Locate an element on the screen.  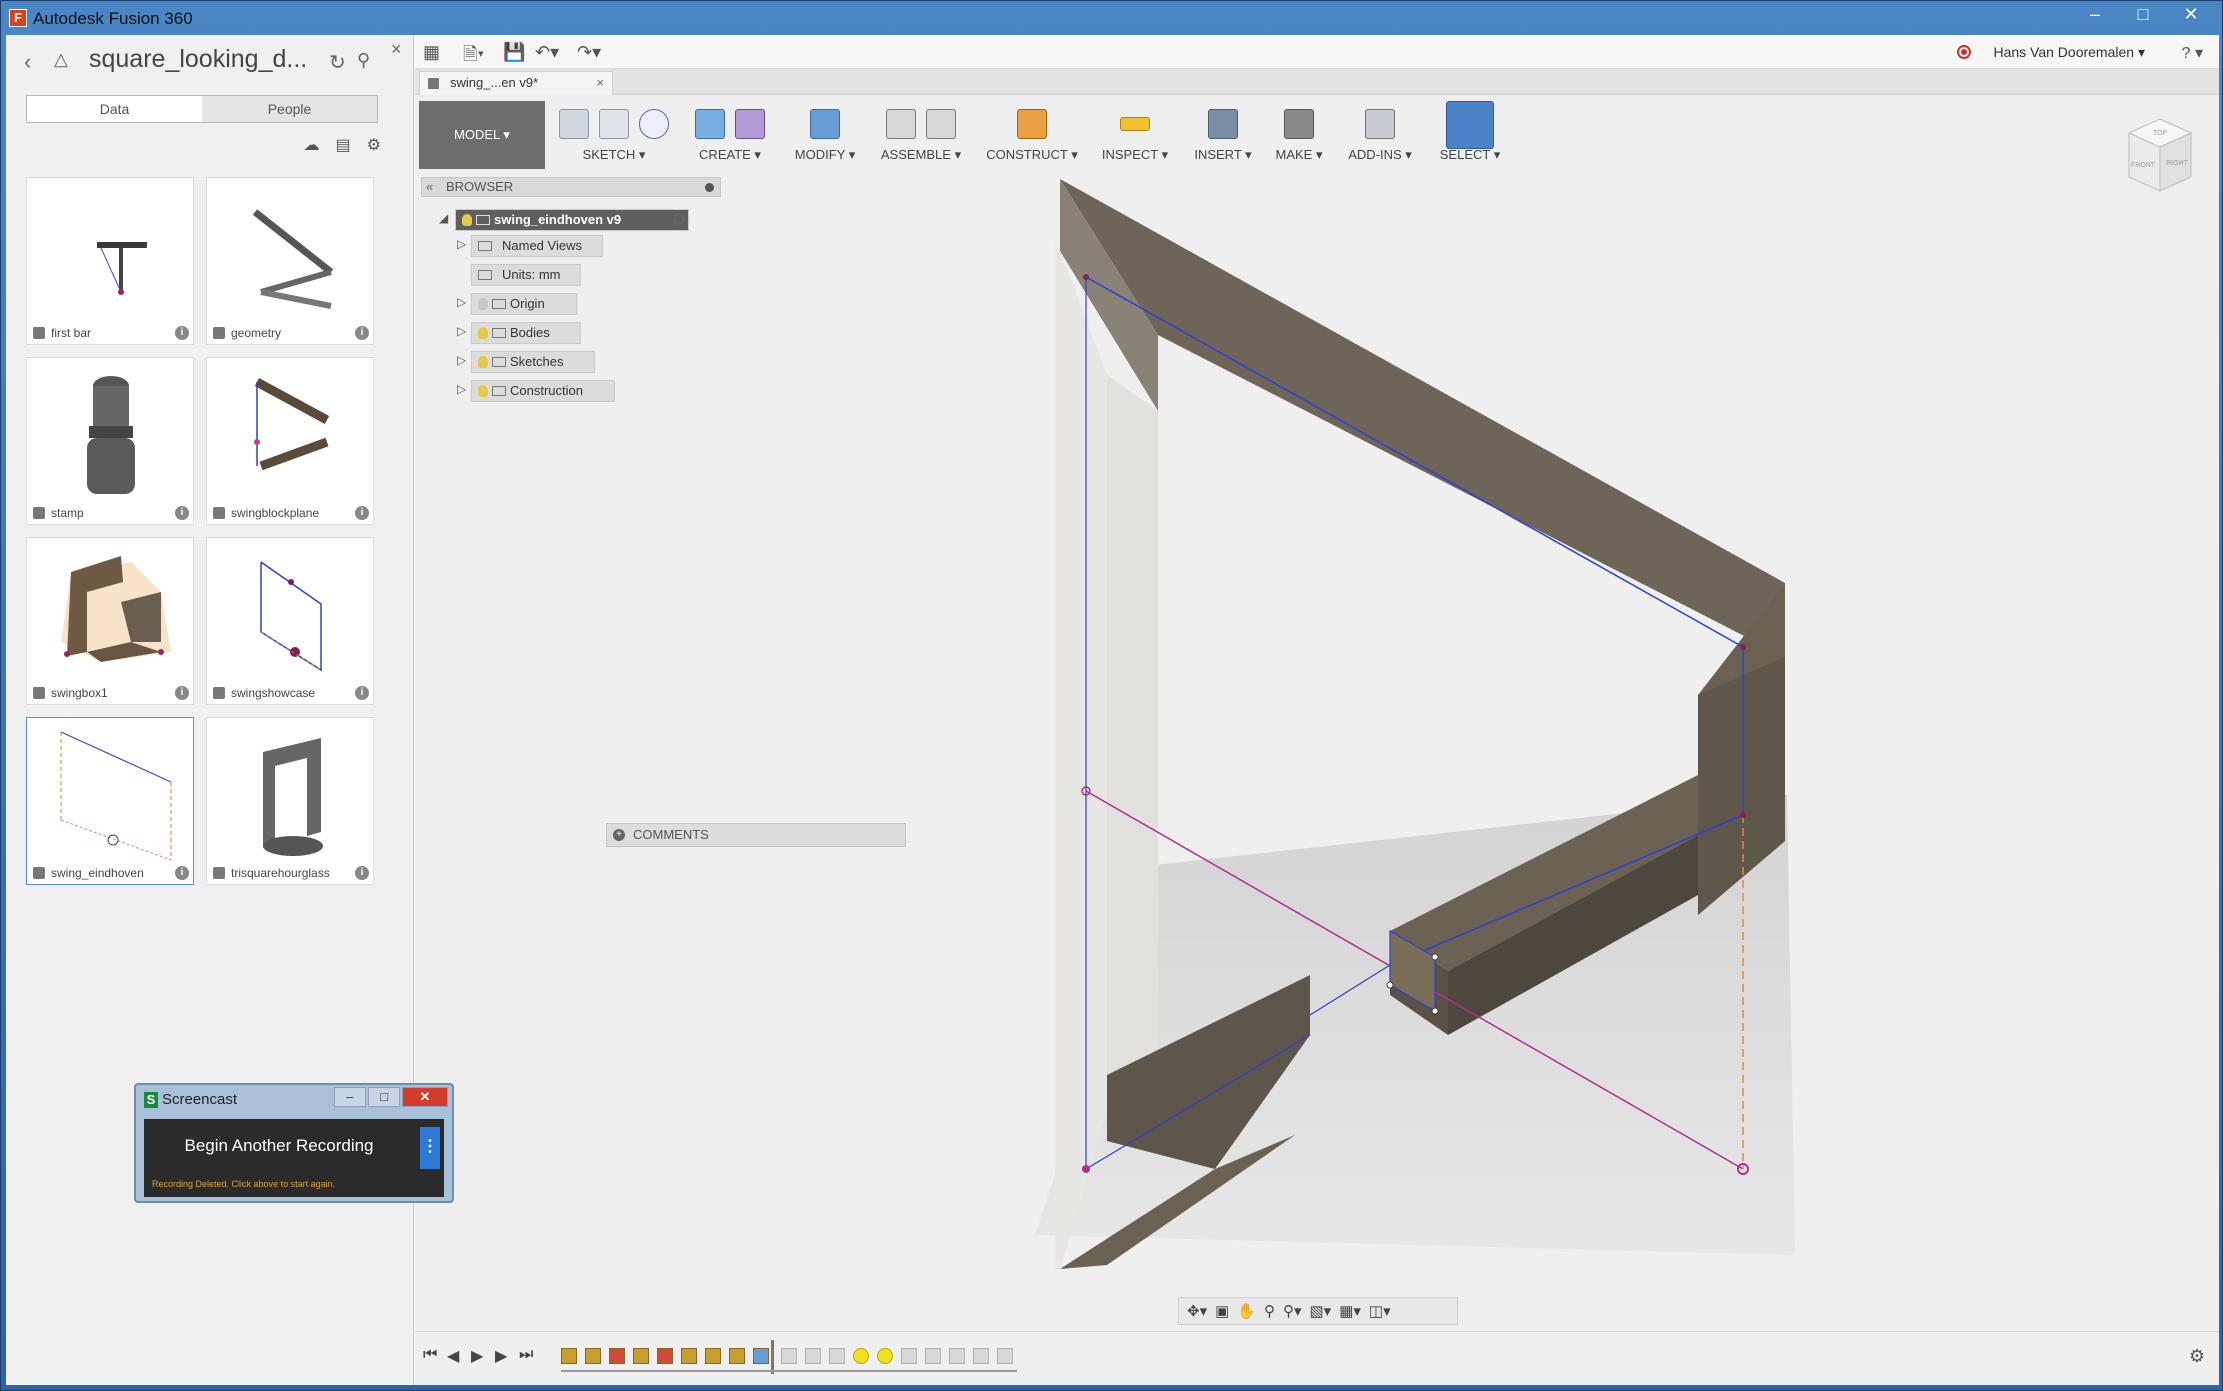
undo-icon: ↶▾ is located at coordinates (547, 52).